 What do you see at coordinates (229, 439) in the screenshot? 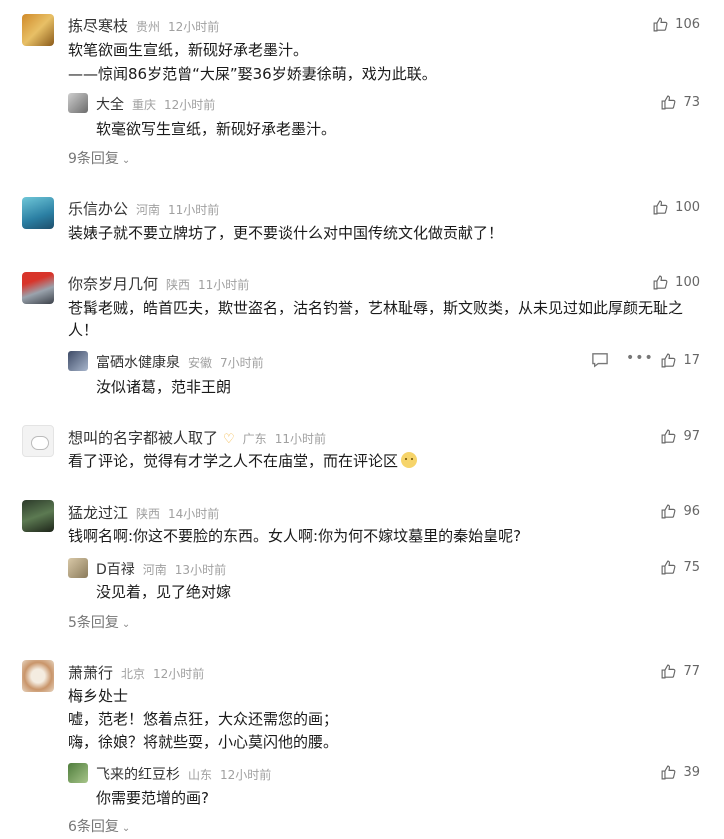
I see `heart-icon: ♡` at bounding box center [229, 439].